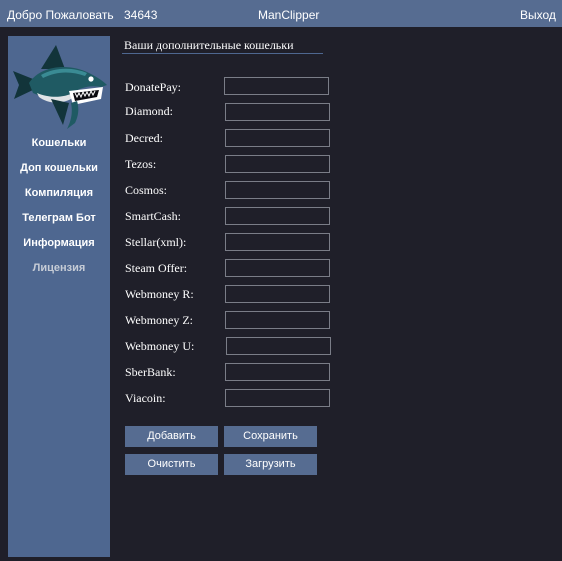 The width and height of the screenshot is (562, 561). I want to click on wallet-label-viacoin: Viacoin:, so click(145, 398).